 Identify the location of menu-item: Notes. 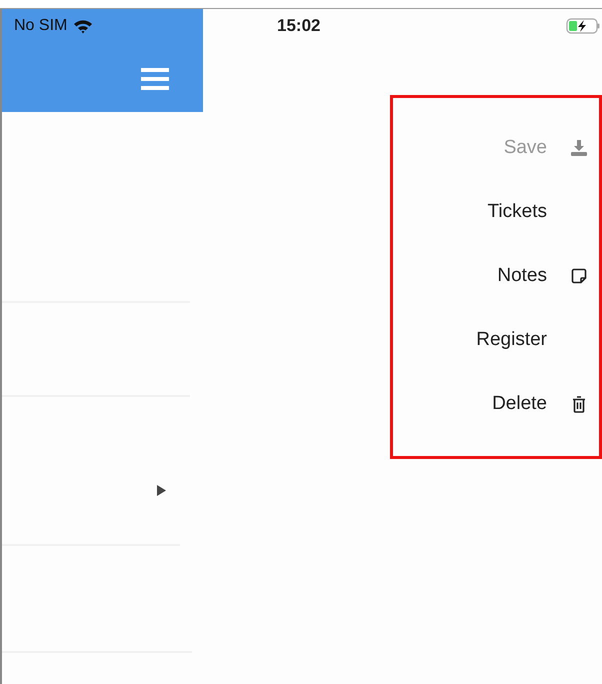
(522, 276).